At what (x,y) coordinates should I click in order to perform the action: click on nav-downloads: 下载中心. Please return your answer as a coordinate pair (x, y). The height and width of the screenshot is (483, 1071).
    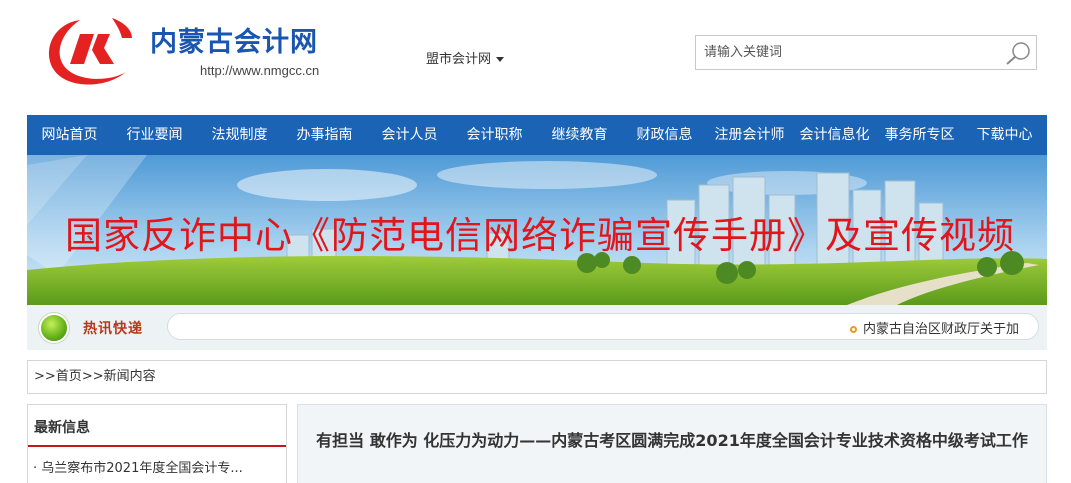
    Looking at the image, I should click on (1004, 135).